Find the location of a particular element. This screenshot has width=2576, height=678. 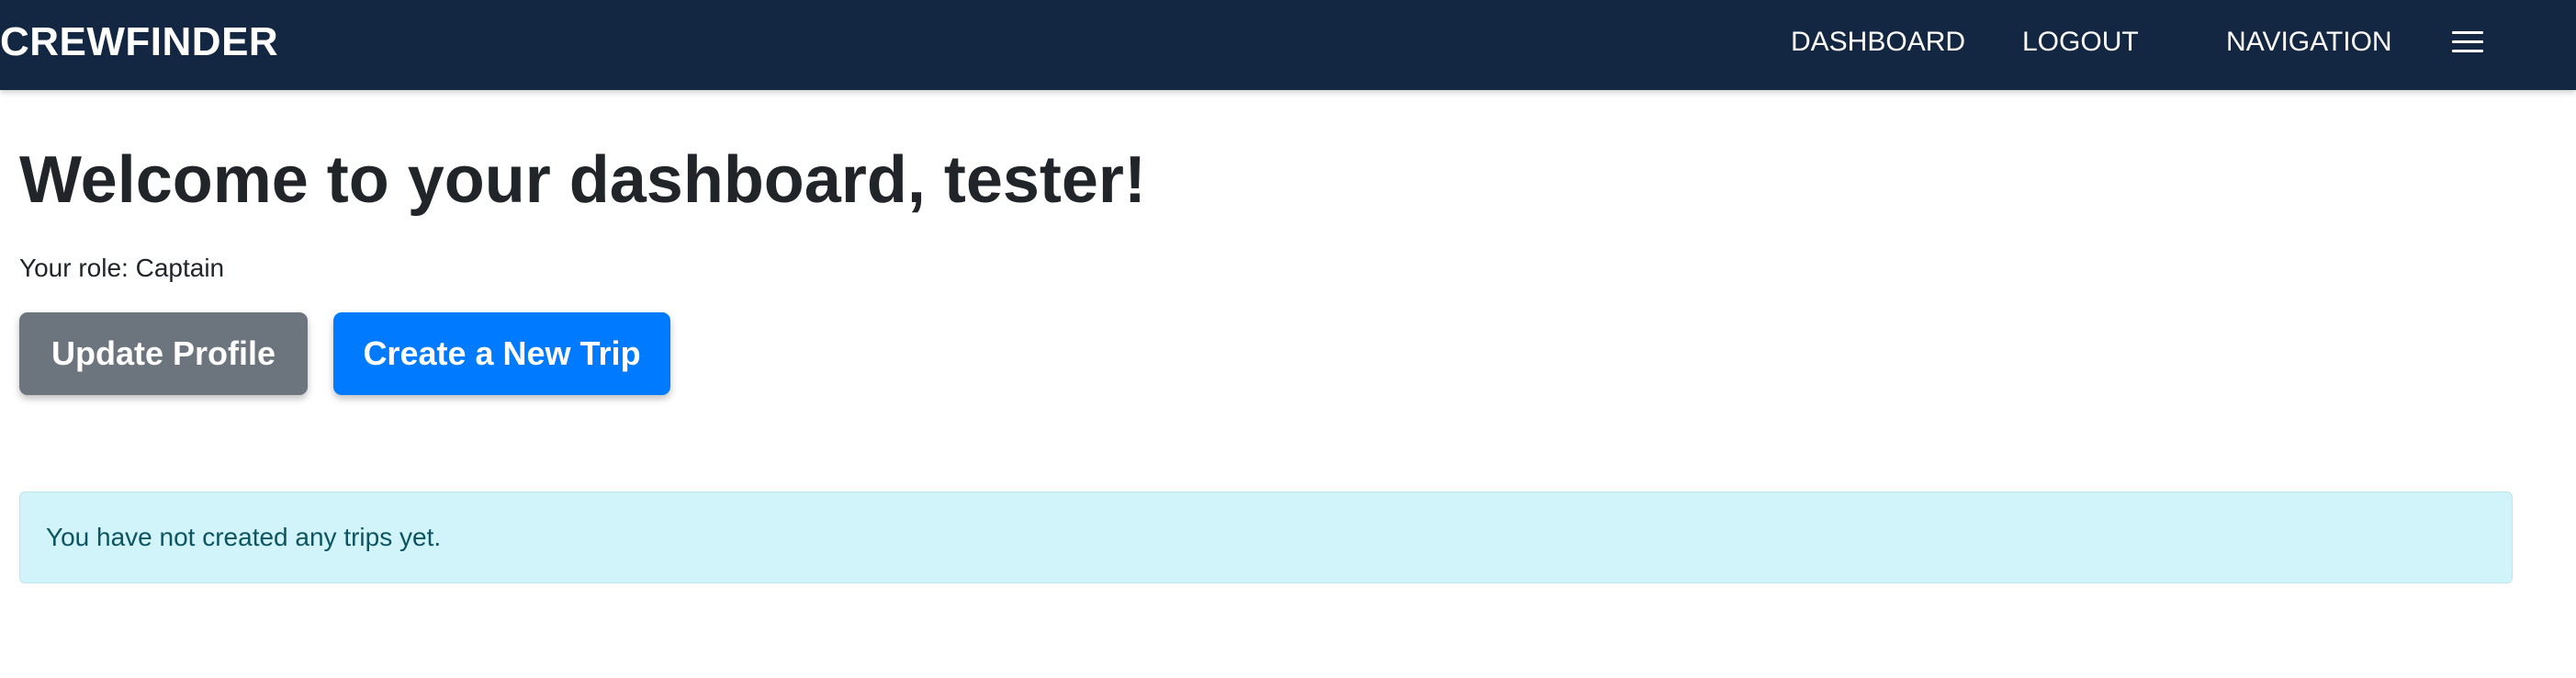

nav-link-logout: LOGOUT is located at coordinates (2080, 42).